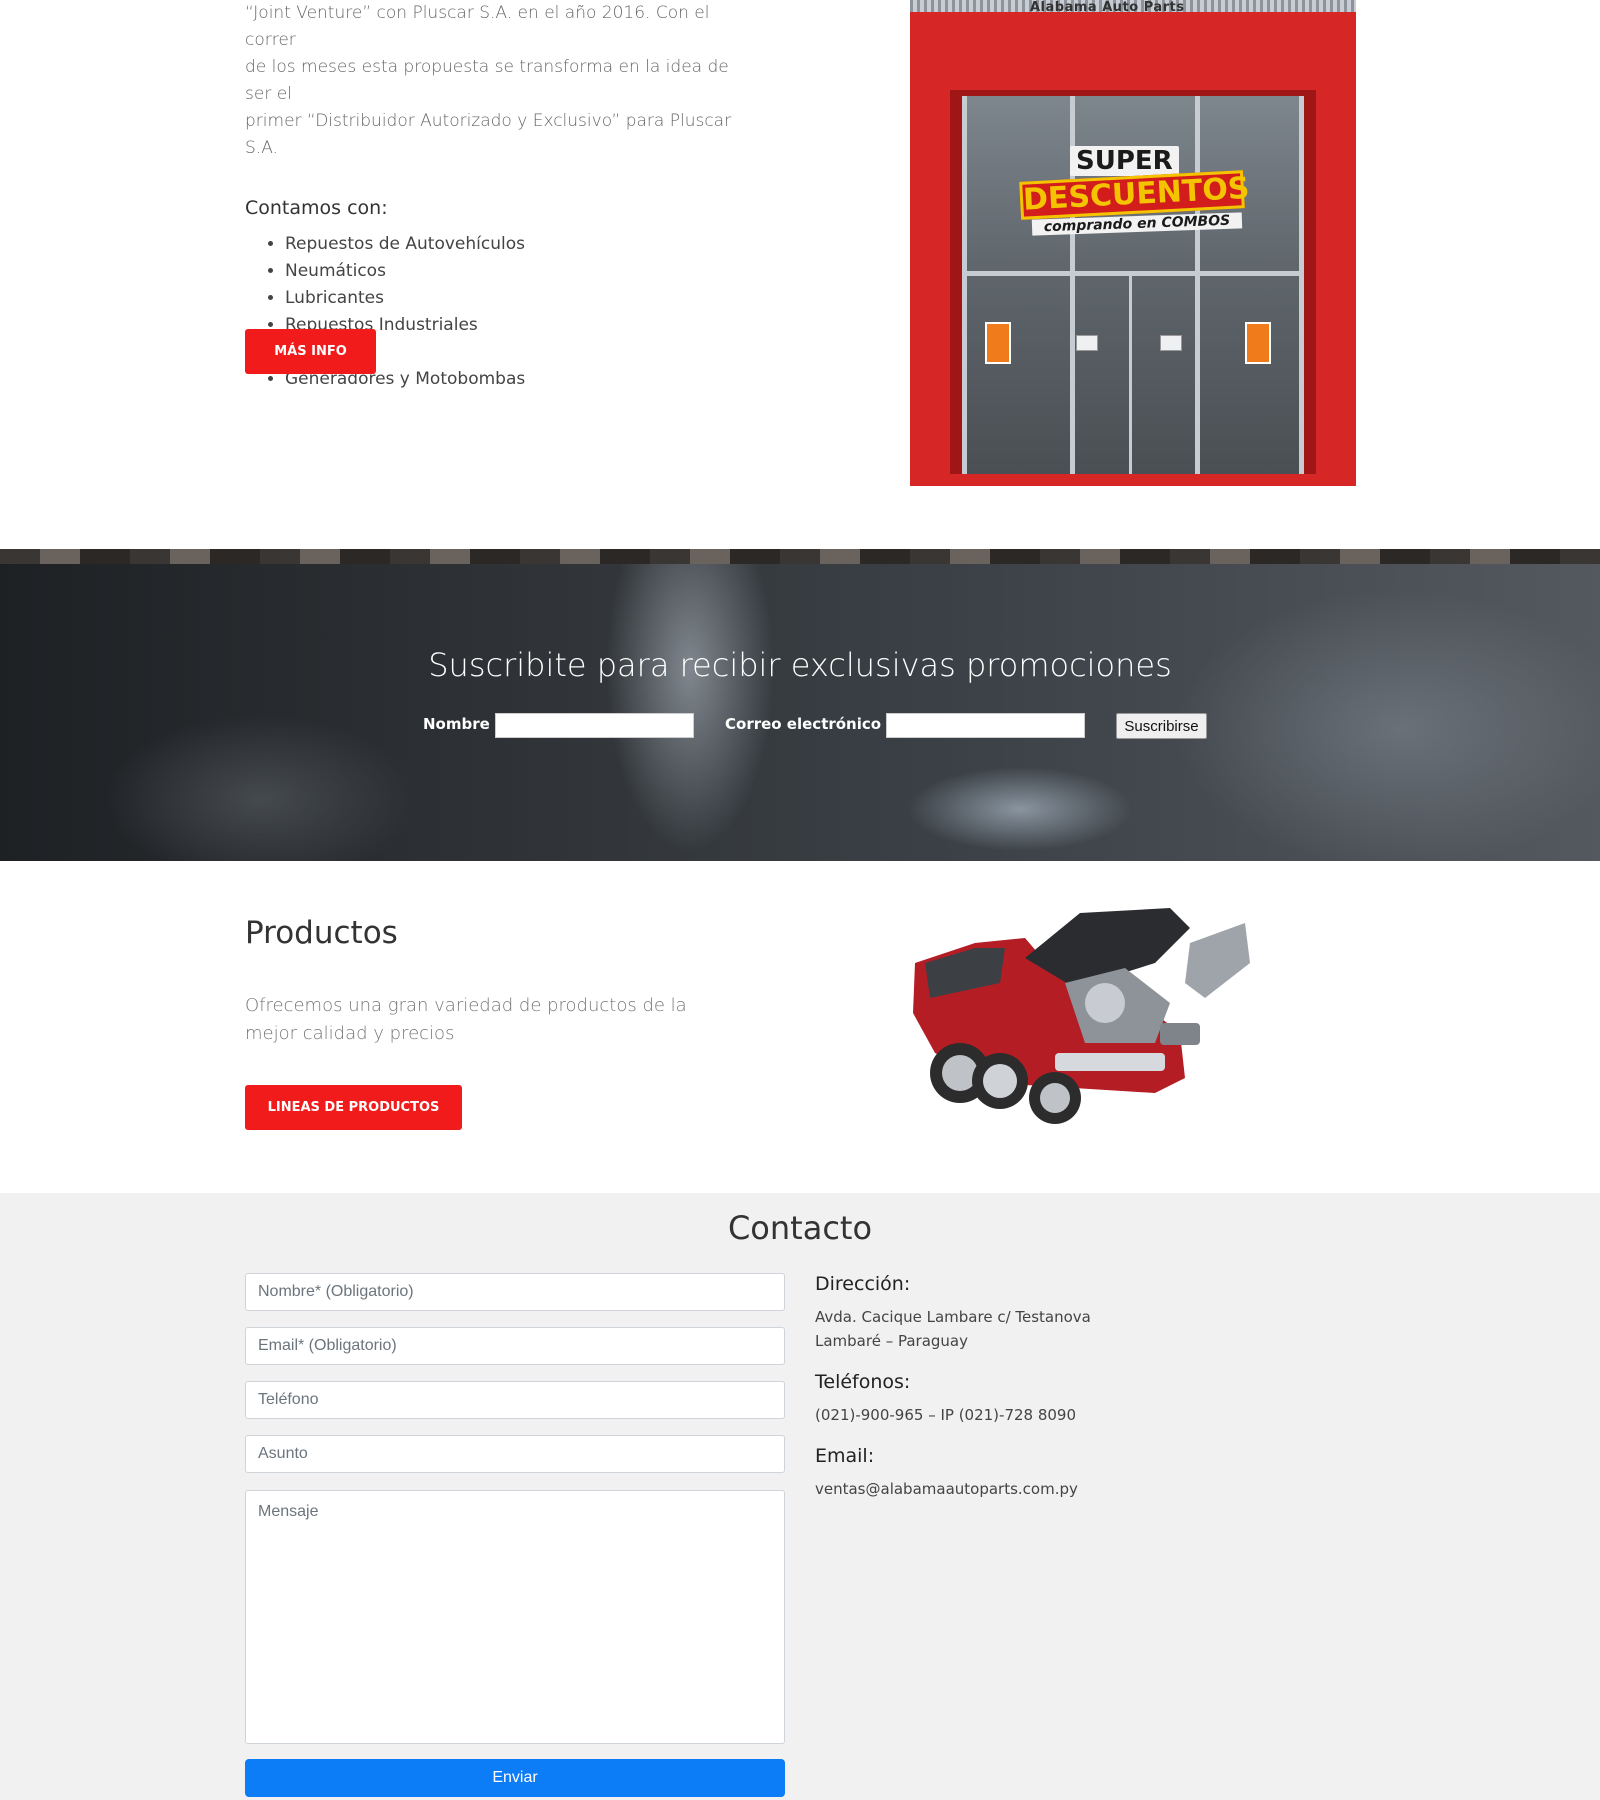 This screenshot has height=1800, width=1600. What do you see at coordinates (891, 1341) in the screenshot?
I see `address-line: Lambaré – Paraguay` at bounding box center [891, 1341].